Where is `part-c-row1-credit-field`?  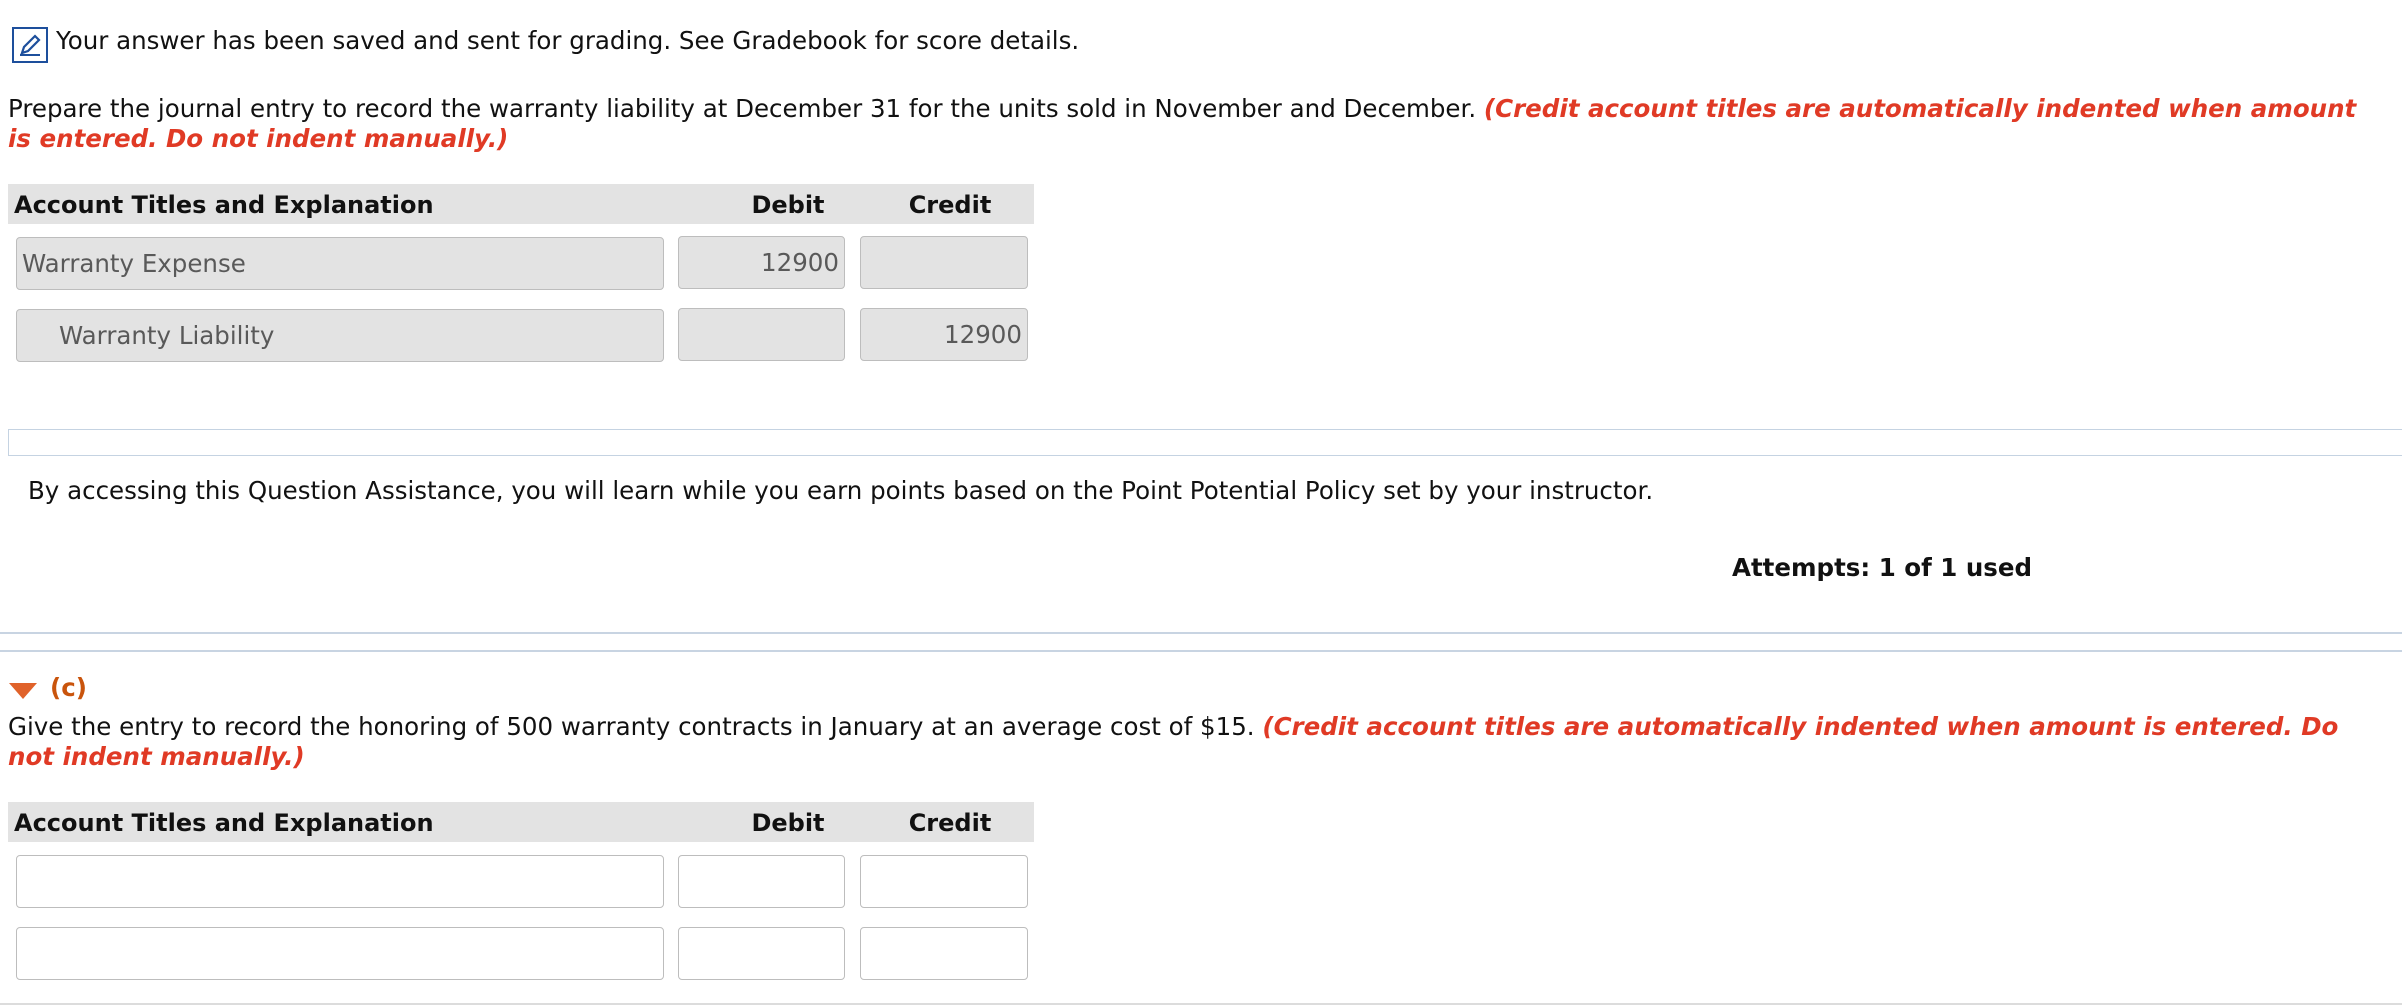 part-c-row1-credit-field is located at coordinates (944, 881).